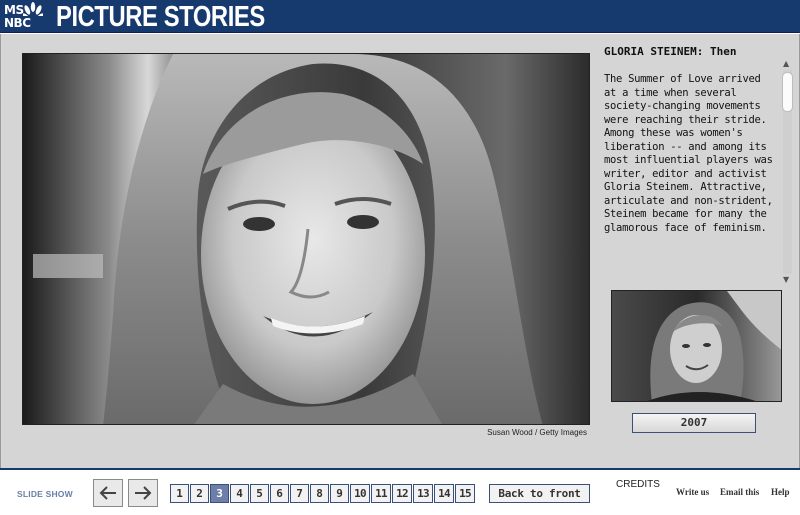  I want to click on header-bar: MS NBC PICTURE STORIES, so click(400, 16).